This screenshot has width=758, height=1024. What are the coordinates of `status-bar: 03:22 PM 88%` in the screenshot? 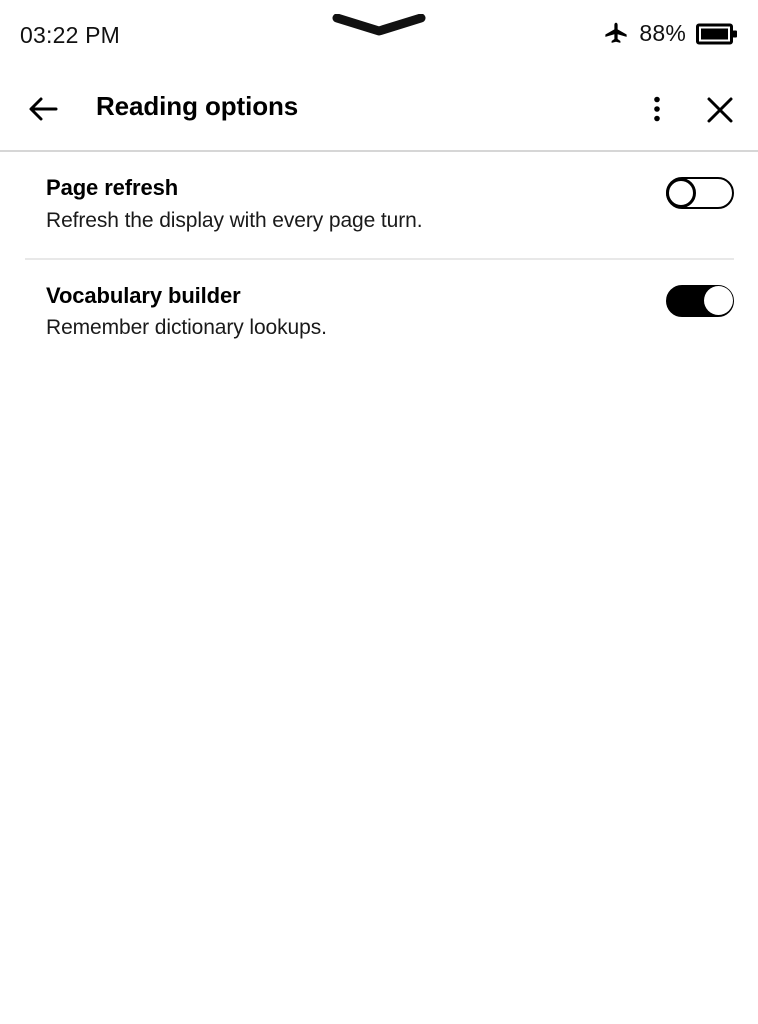 It's located at (379, 35).